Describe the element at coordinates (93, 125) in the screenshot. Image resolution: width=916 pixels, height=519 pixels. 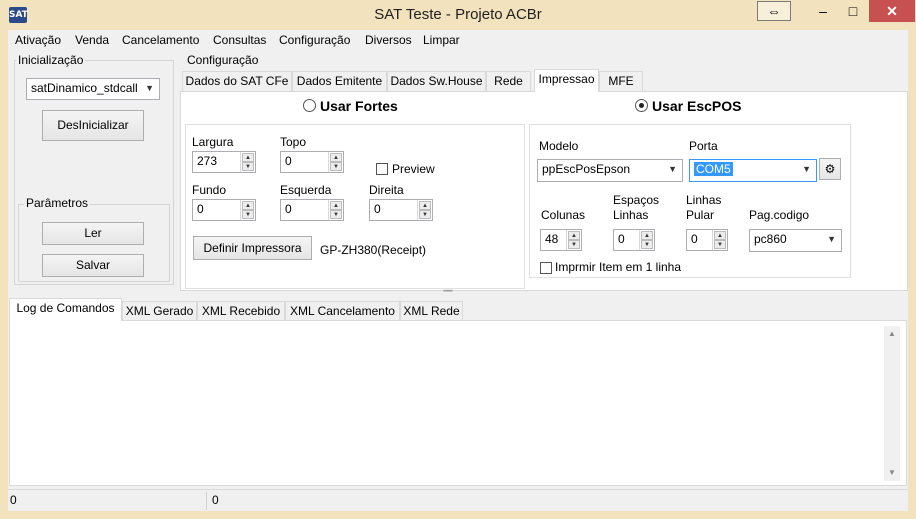
I see `desinicializar-button: DesInicializar` at that location.